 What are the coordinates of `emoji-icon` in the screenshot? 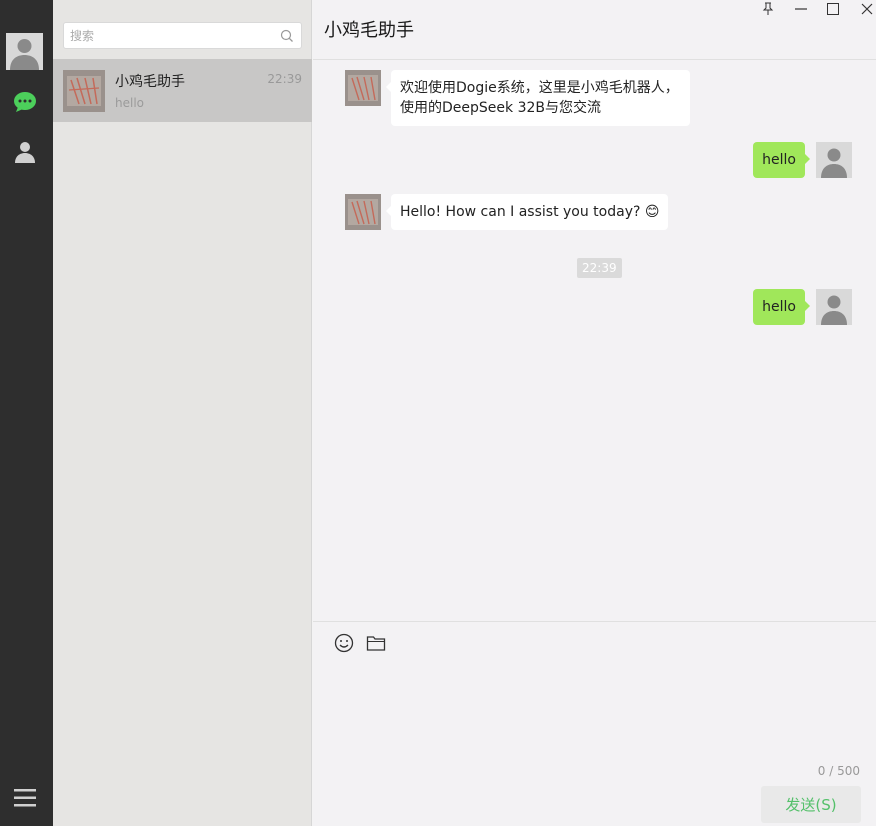 It's located at (344, 643).